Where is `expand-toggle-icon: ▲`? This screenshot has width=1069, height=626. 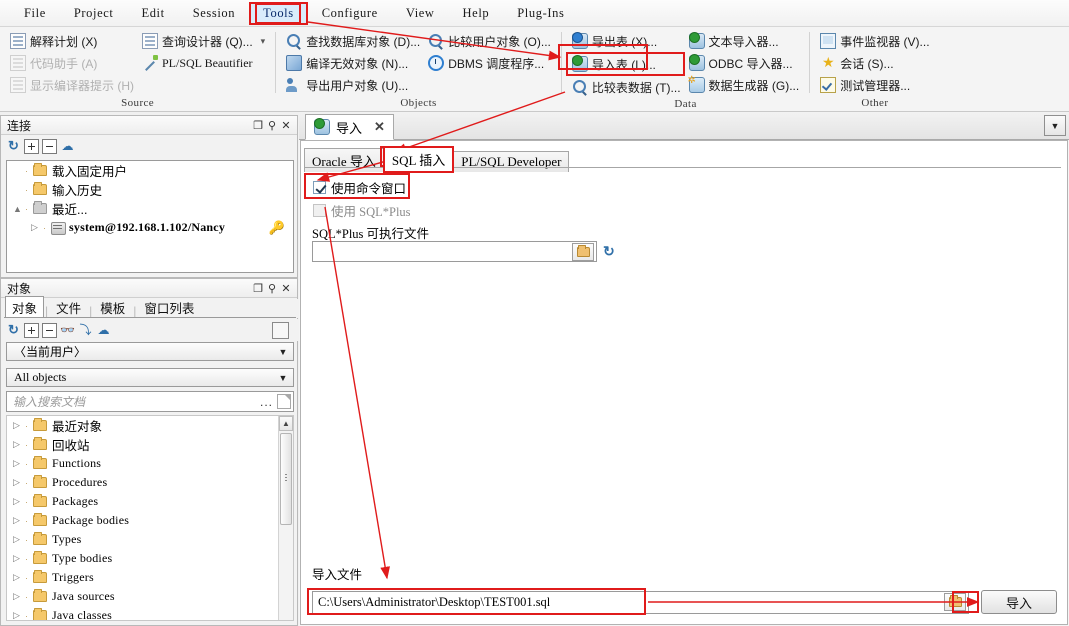
expand-toggle-icon: ▲ is located at coordinates (19, 209).